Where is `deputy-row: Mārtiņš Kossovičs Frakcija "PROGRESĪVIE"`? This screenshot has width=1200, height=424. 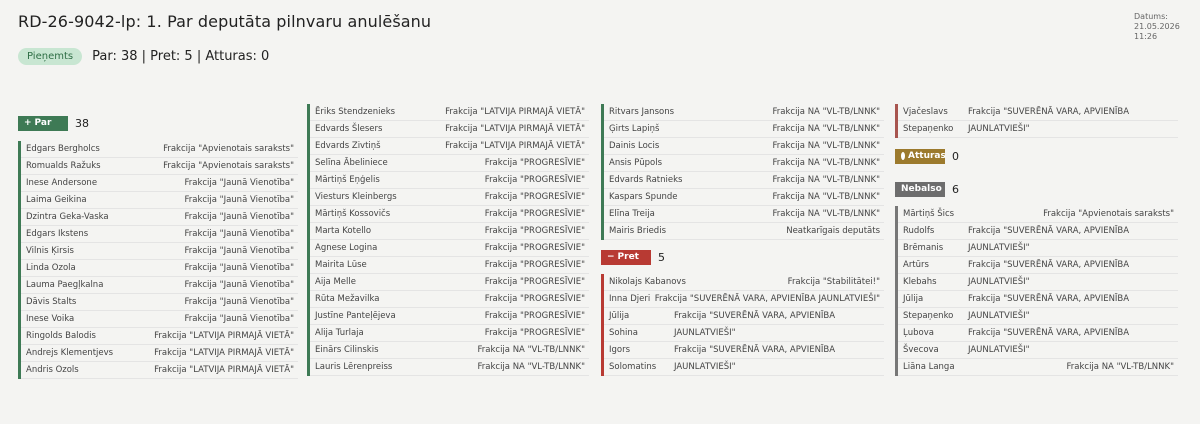 deputy-row: Mārtiņš Kossovičs Frakcija "PROGRESĪVIE" is located at coordinates (449, 214).